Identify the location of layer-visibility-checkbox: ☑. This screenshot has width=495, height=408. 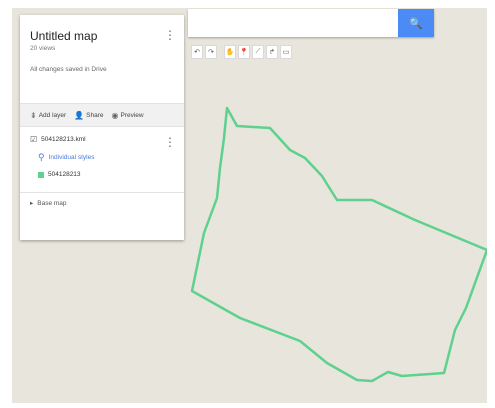
(33, 139).